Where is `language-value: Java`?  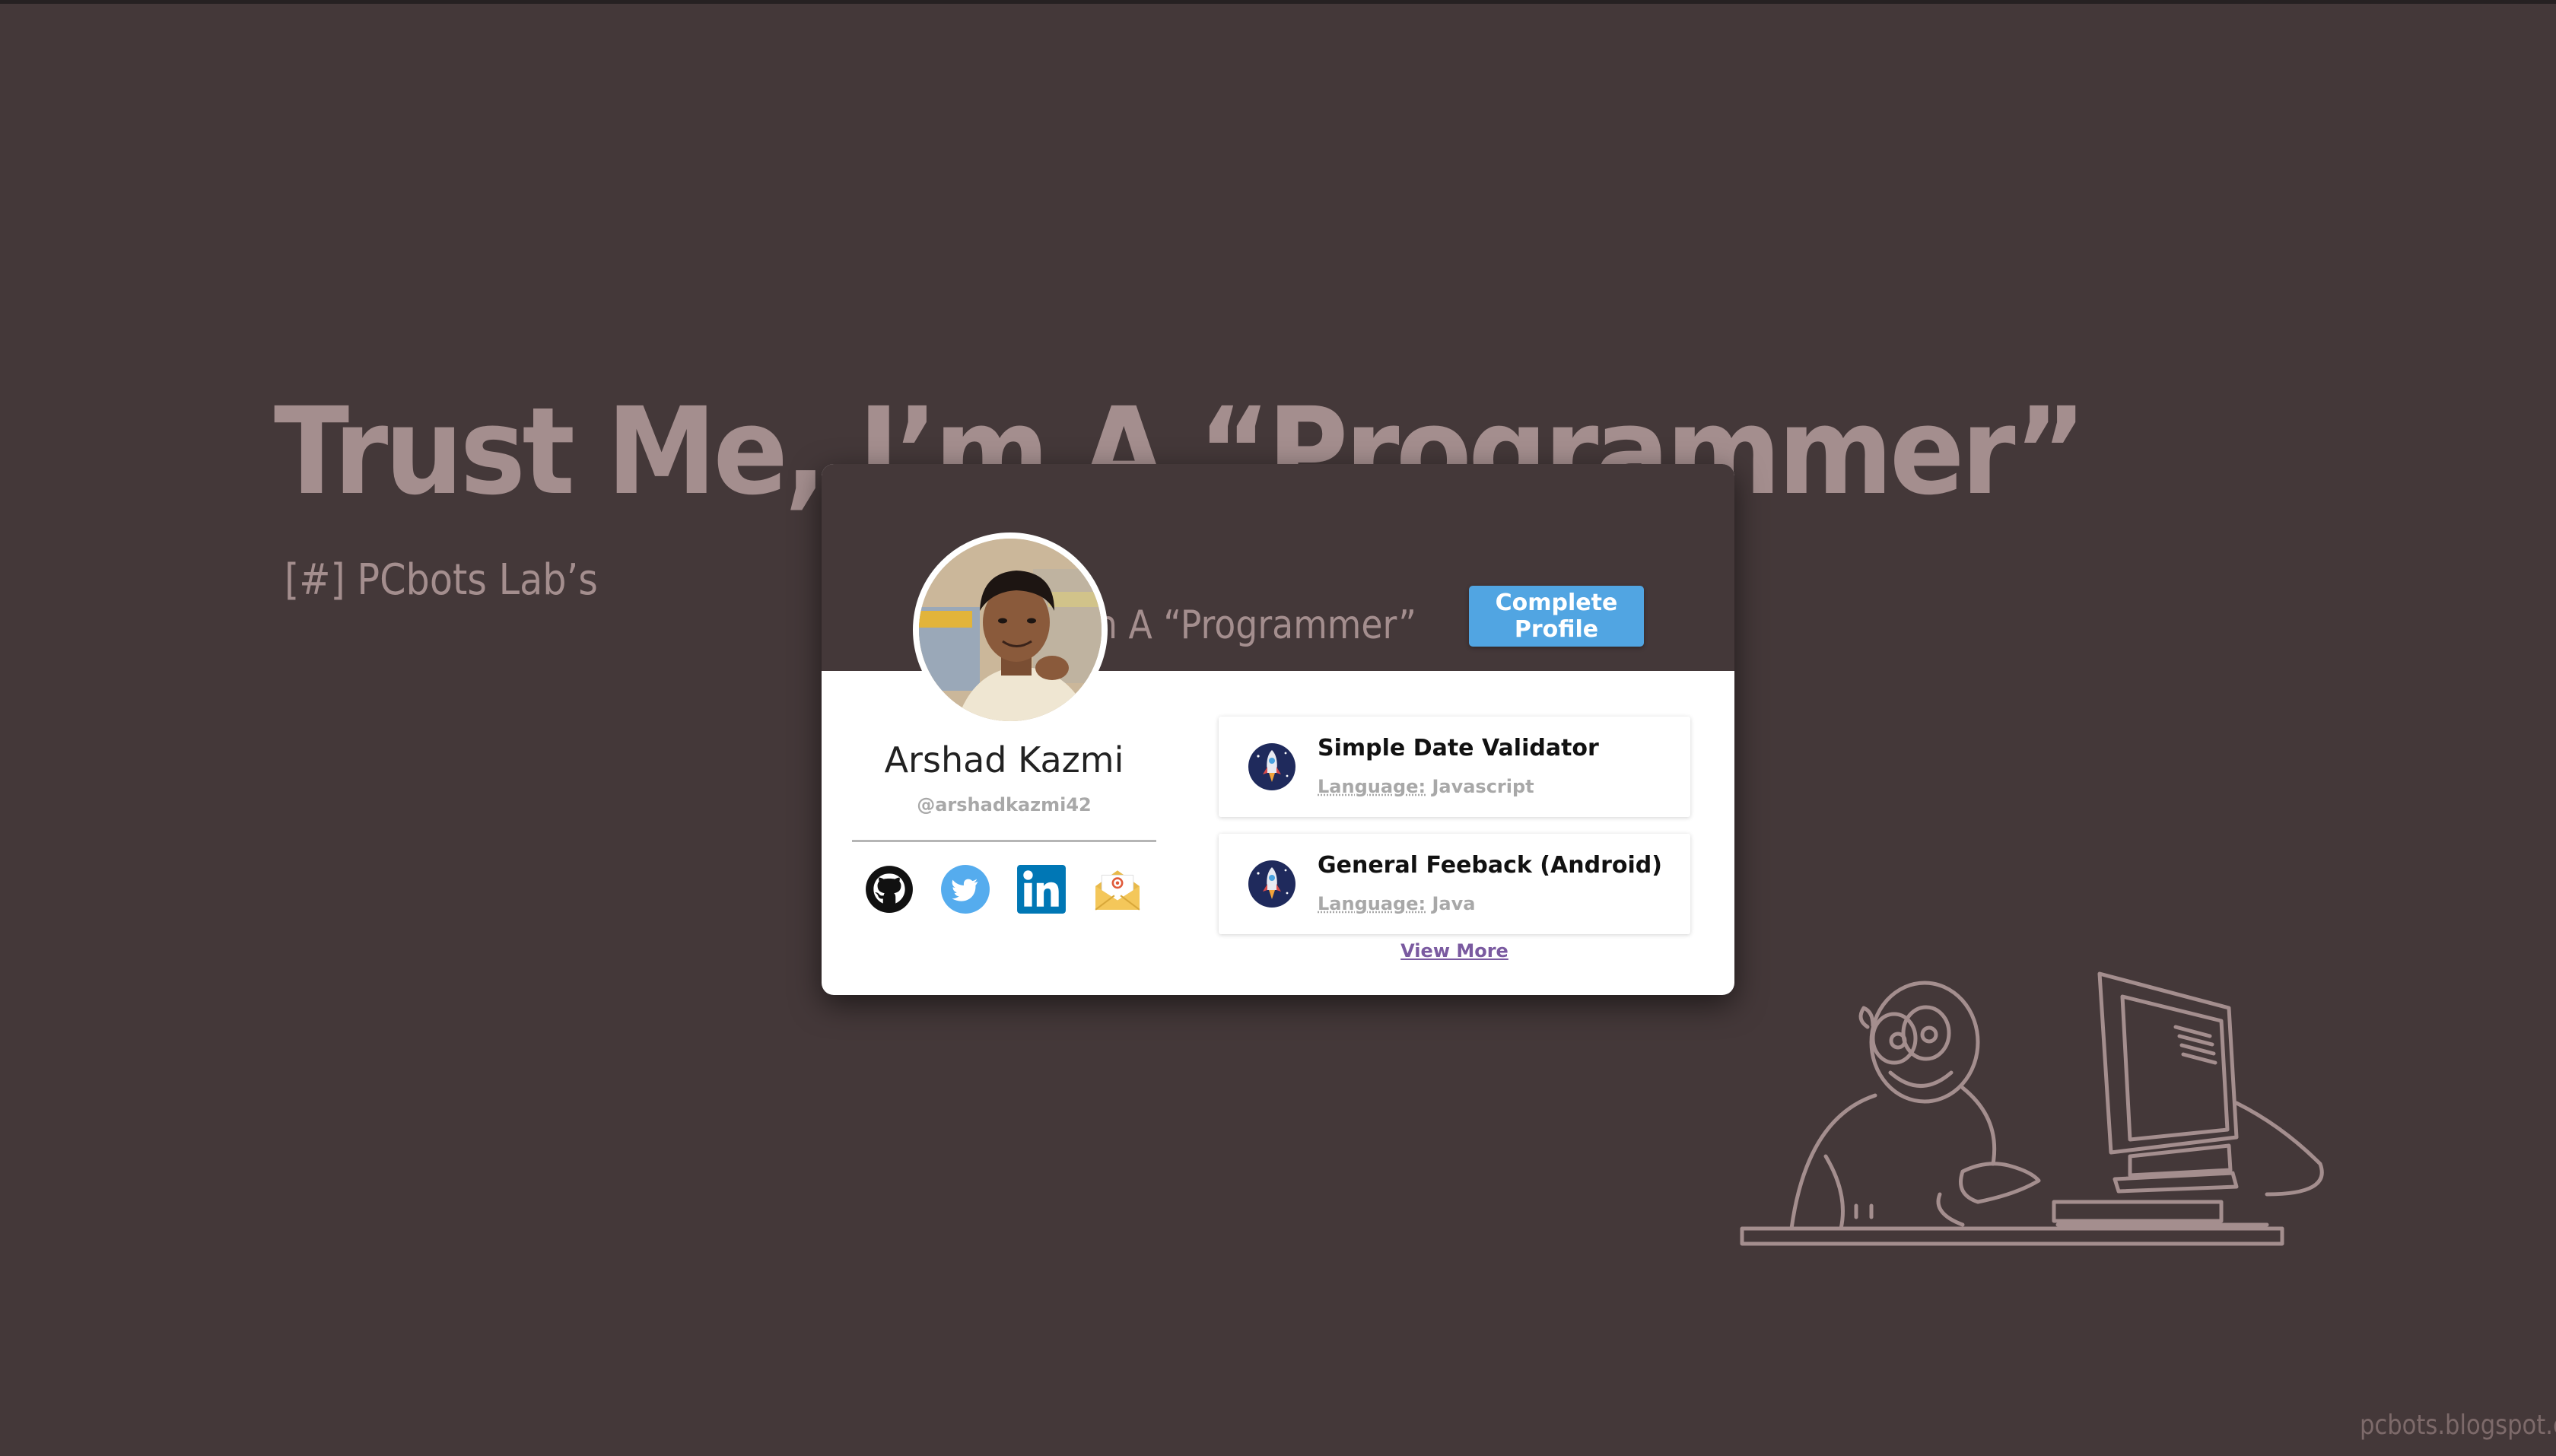 language-value: Java is located at coordinates (1454, 903).